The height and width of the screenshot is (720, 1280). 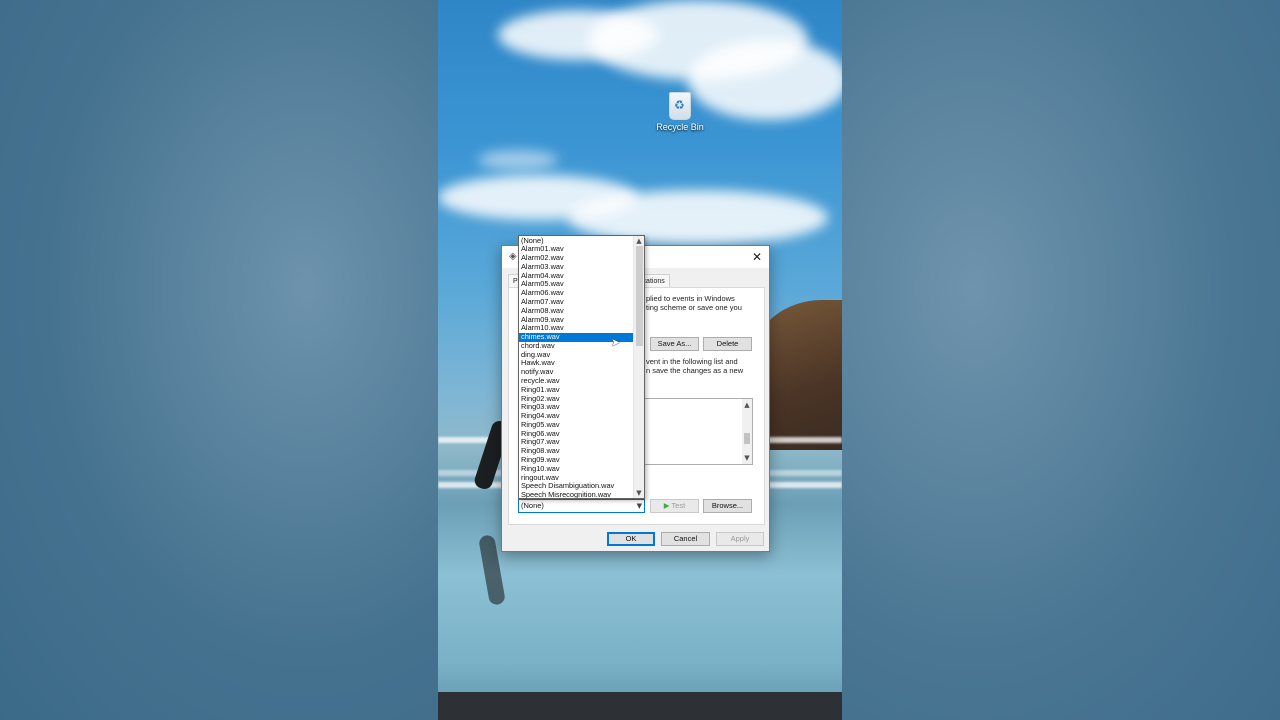 I want to click on sound-option: Alarm03.wav, so click(x=576, y=267).